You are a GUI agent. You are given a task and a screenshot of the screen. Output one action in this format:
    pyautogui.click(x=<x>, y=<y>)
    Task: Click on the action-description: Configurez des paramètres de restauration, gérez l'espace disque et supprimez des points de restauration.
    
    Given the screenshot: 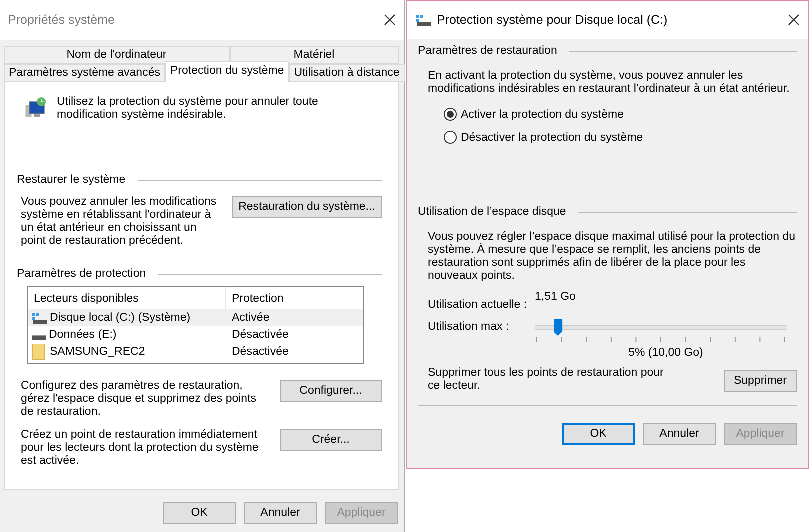 What is the action you would take?
    pyautogui.click(x=139, y=399)
    